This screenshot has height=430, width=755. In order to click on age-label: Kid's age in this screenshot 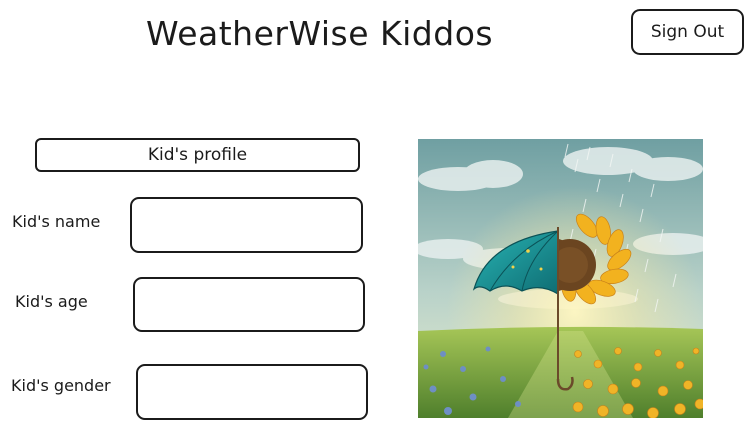, I will do `click(51, 301)`.